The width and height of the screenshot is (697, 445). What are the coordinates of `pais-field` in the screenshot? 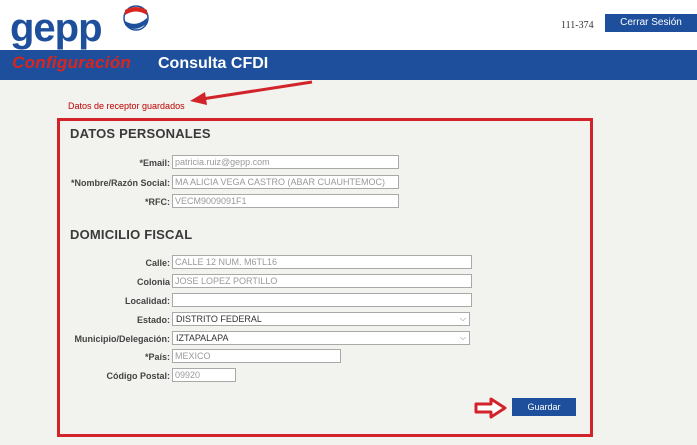 It's located at (256, 356).